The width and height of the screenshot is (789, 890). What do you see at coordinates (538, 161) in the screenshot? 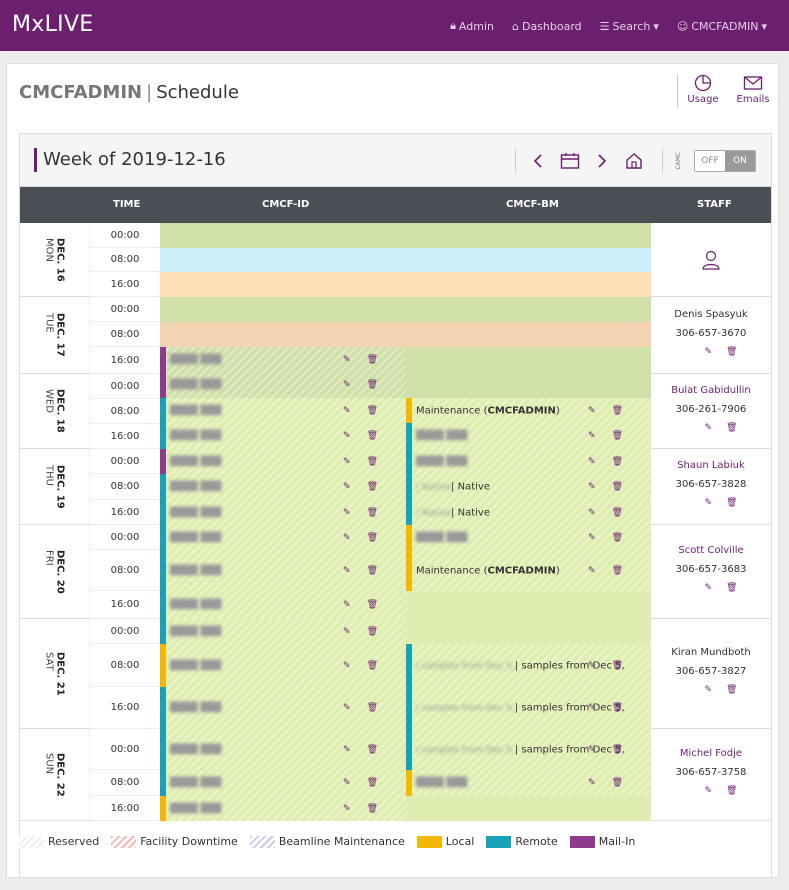
I see `prev-week-button` at bounding box center [538, 161].